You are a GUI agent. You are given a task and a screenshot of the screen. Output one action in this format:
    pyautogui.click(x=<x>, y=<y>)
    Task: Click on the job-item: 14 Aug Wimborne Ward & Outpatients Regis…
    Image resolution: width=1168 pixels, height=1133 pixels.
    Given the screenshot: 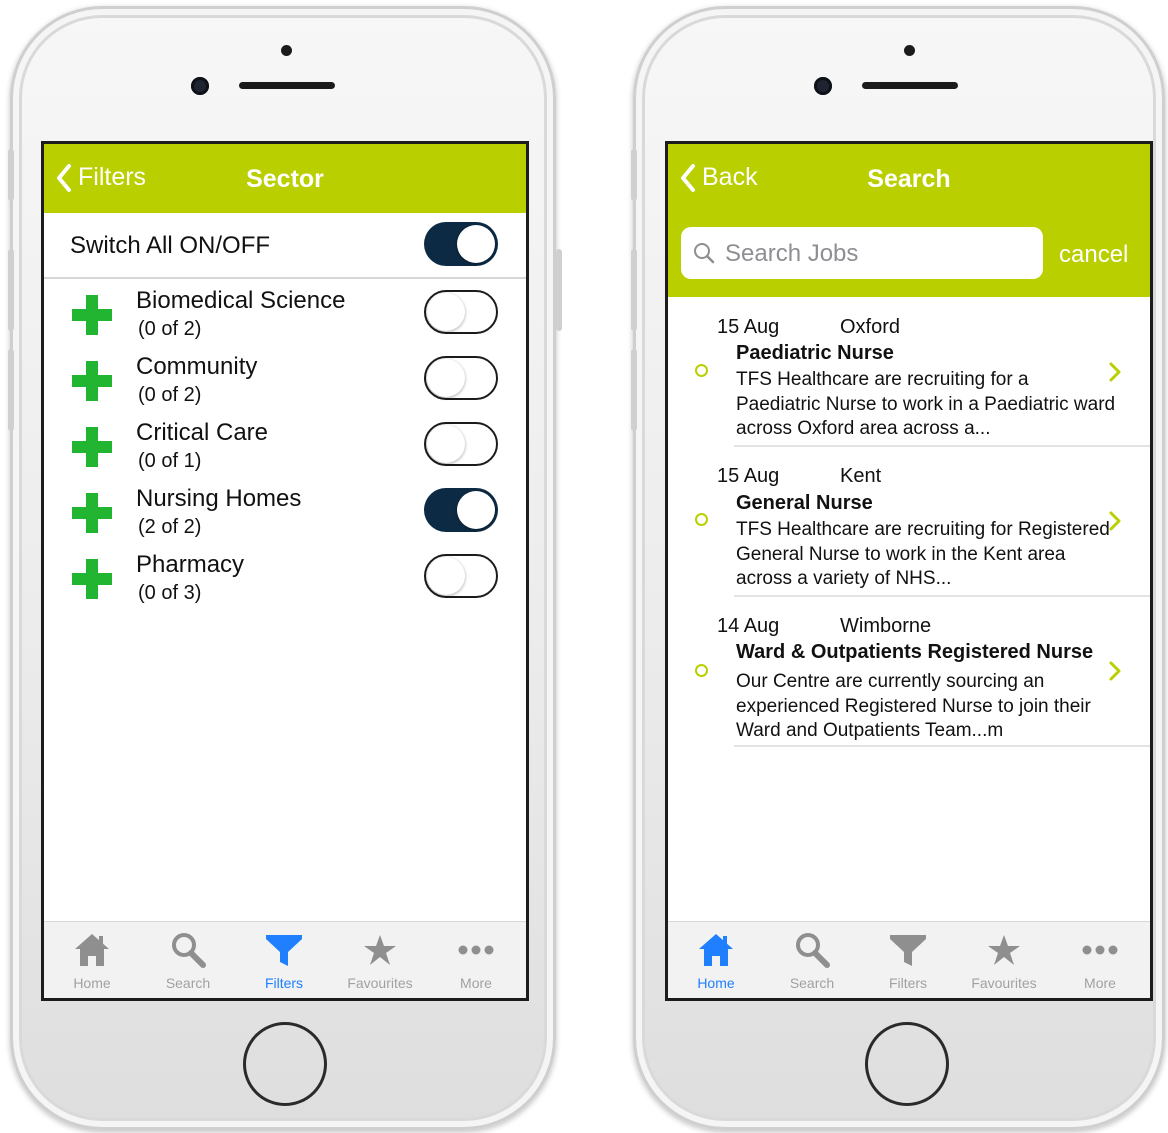 What is the action you would take?
    pyautogui.click(x=909, y=672)
    